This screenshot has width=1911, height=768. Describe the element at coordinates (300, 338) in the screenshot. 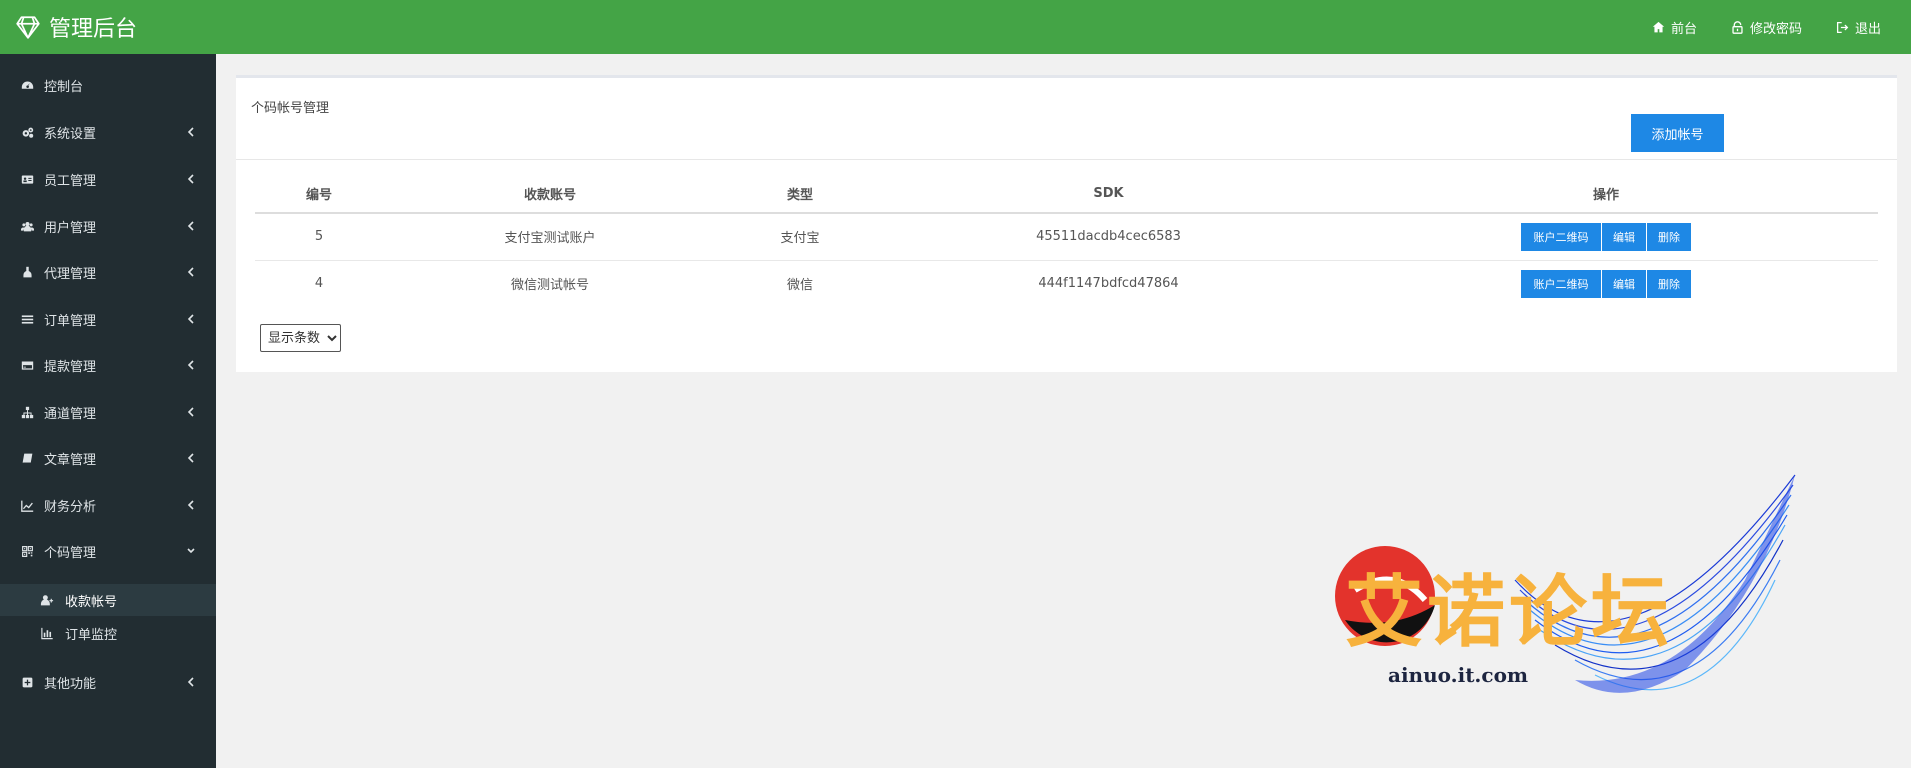

I see `page-size-select: 显示条数` at that location.